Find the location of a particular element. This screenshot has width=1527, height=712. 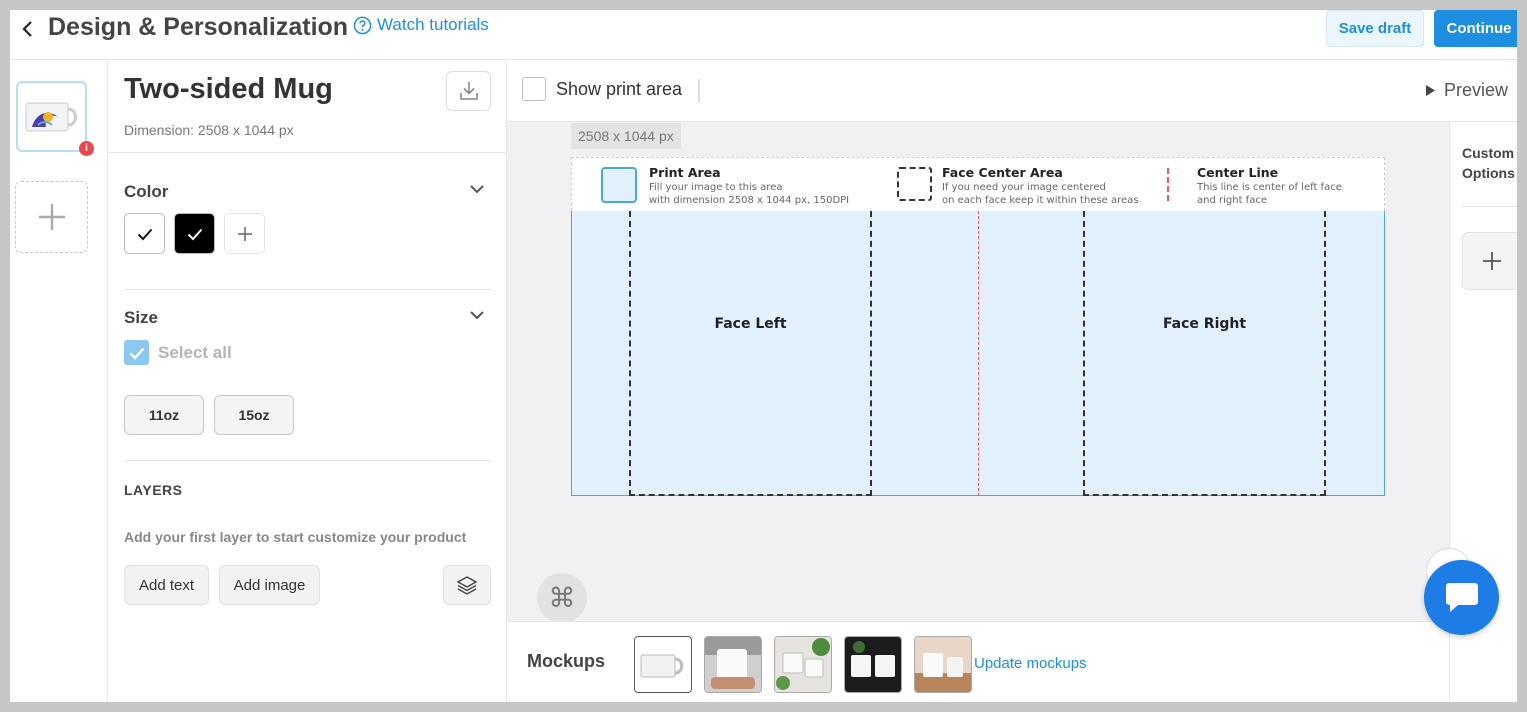

color-swatch-black is located at coordinates (194, 233).